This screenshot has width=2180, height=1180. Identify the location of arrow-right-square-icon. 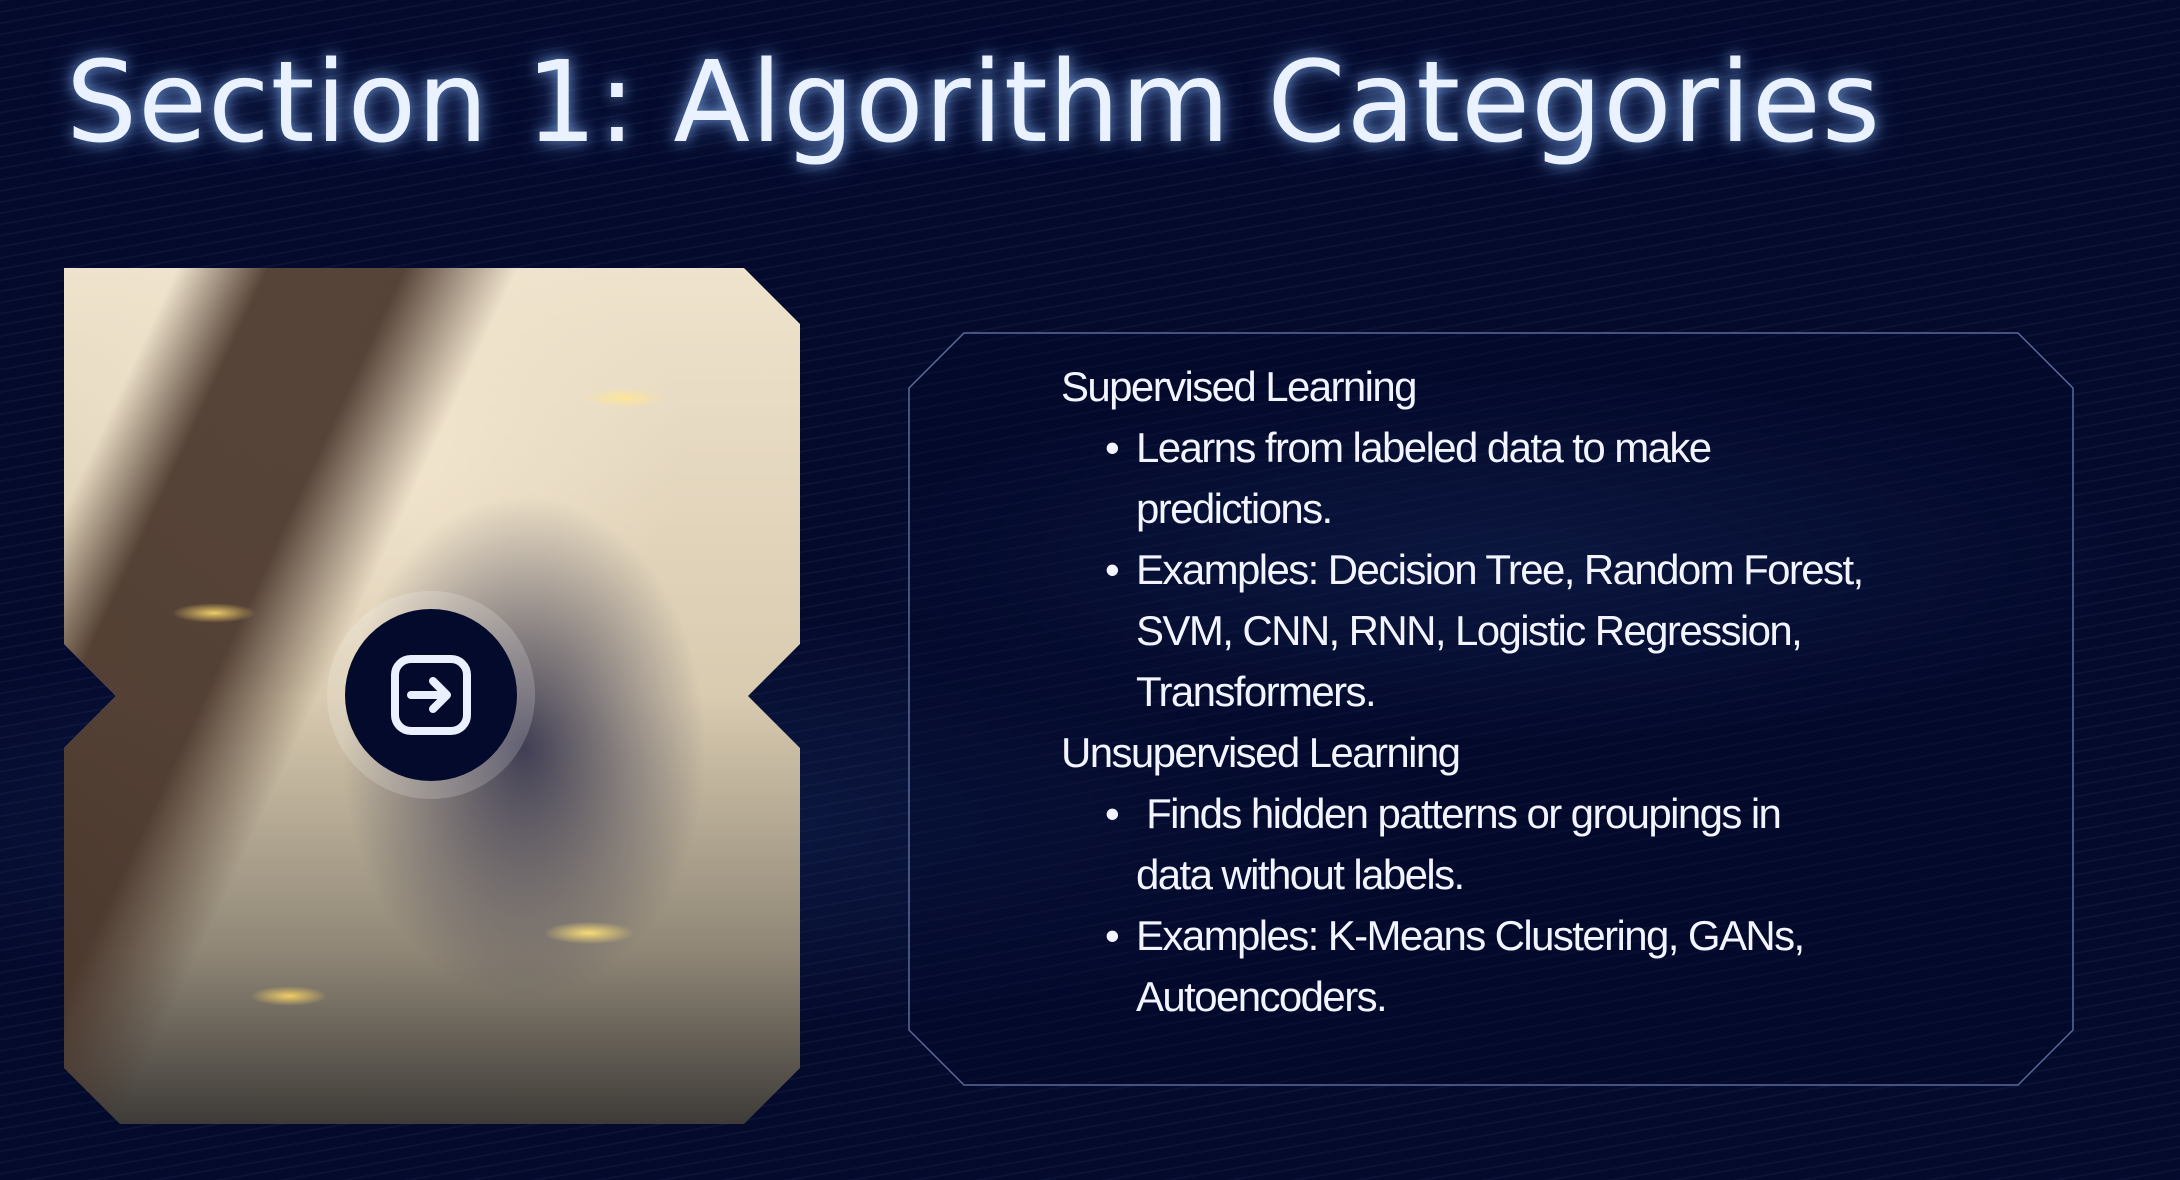
(431, 695).